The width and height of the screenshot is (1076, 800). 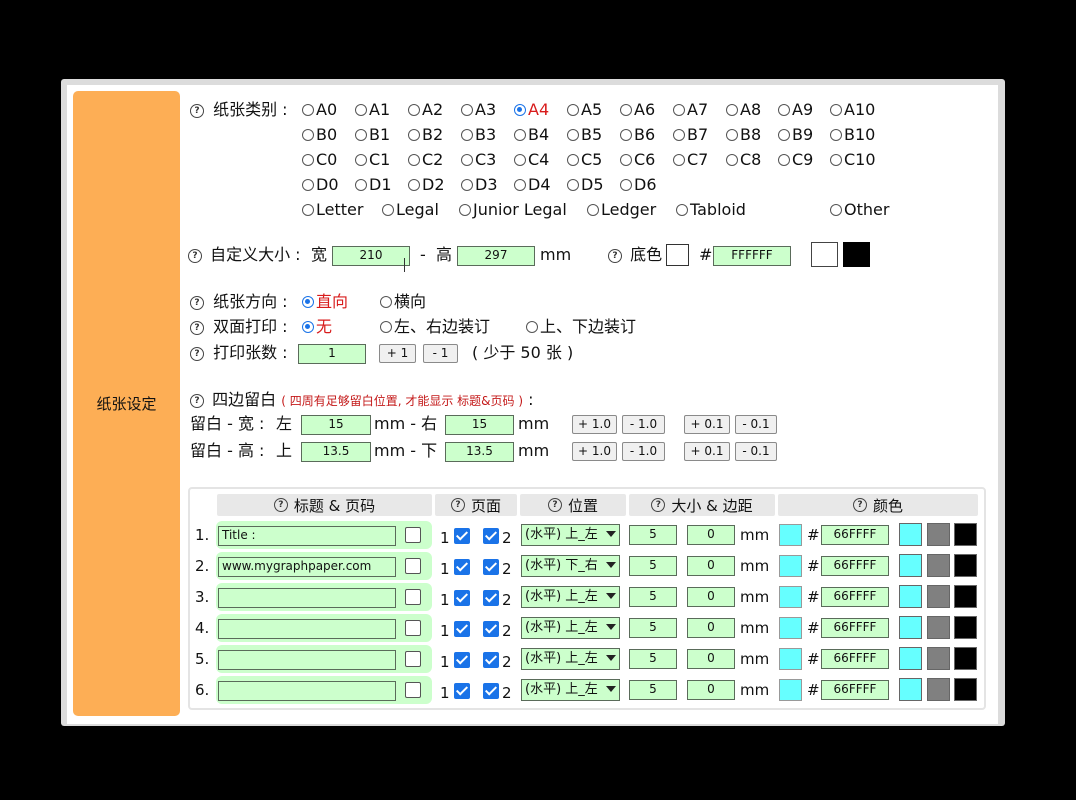 I want to click on paper-size-radio-c7: C7, so click(x=690, y=160).